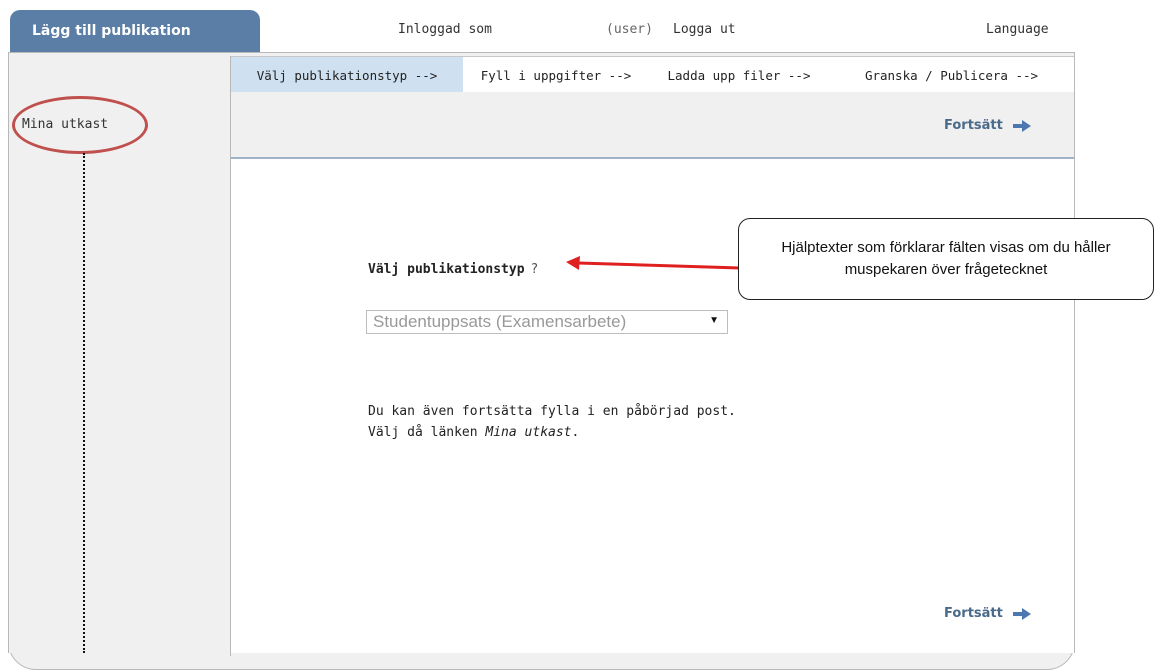 The width and height of the screenshot is (1155, 670). I want to click on step-review-publish: Granska / Publicera -->, so click(951, 75).